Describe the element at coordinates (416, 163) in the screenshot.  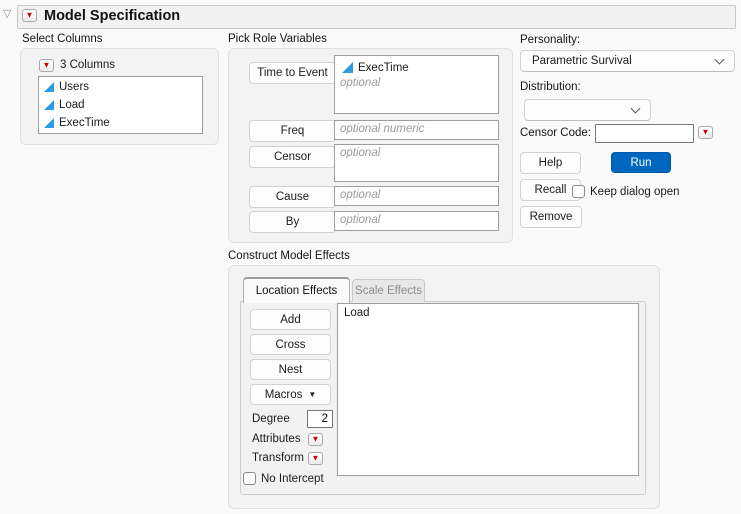
I see `censor-box: optional` at that location.